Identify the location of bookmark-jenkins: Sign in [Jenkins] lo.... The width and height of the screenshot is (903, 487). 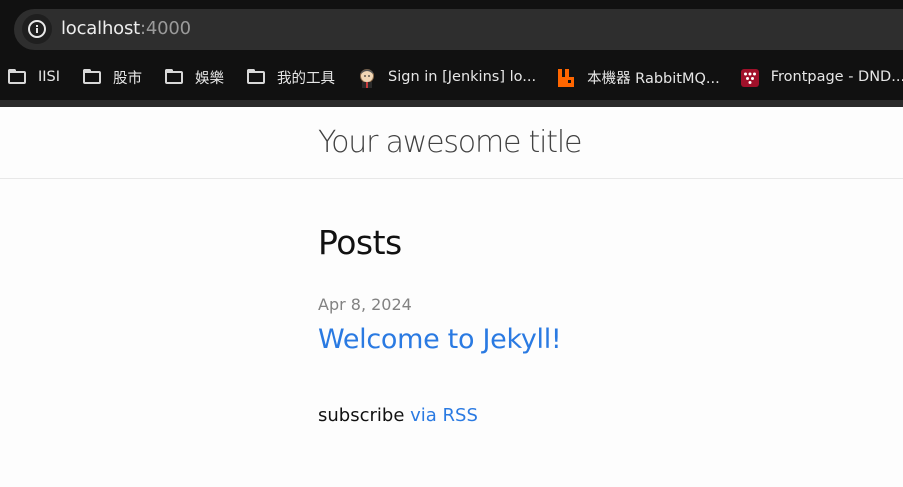
(447, 78).